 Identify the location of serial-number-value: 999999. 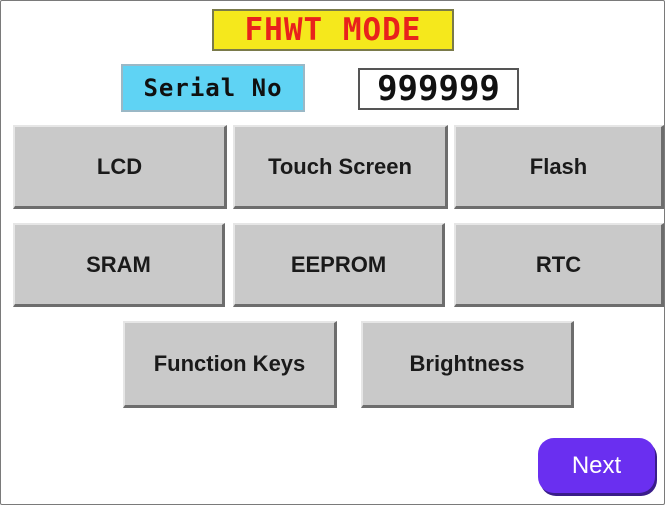
(438, 89).